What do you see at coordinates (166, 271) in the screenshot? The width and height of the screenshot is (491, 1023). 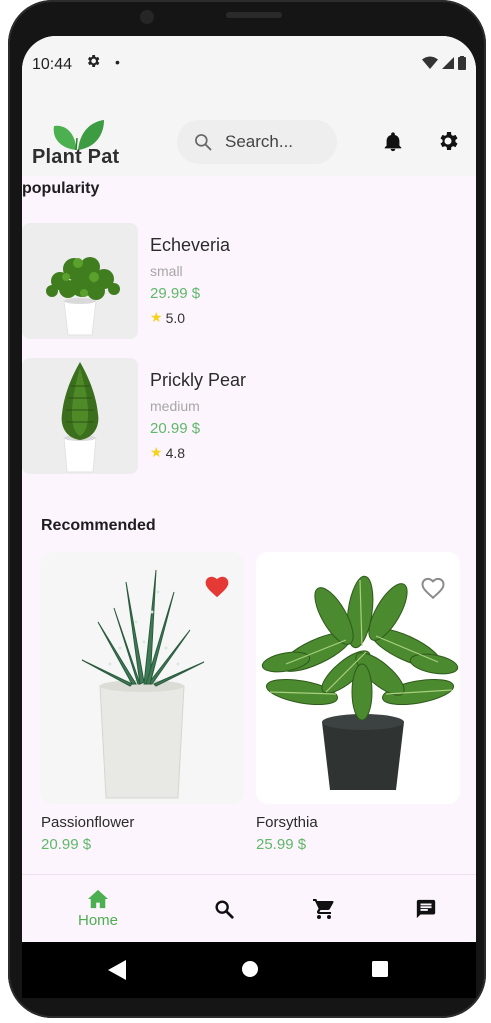 I see `plant-size: small` at bounding box center [166, 271].